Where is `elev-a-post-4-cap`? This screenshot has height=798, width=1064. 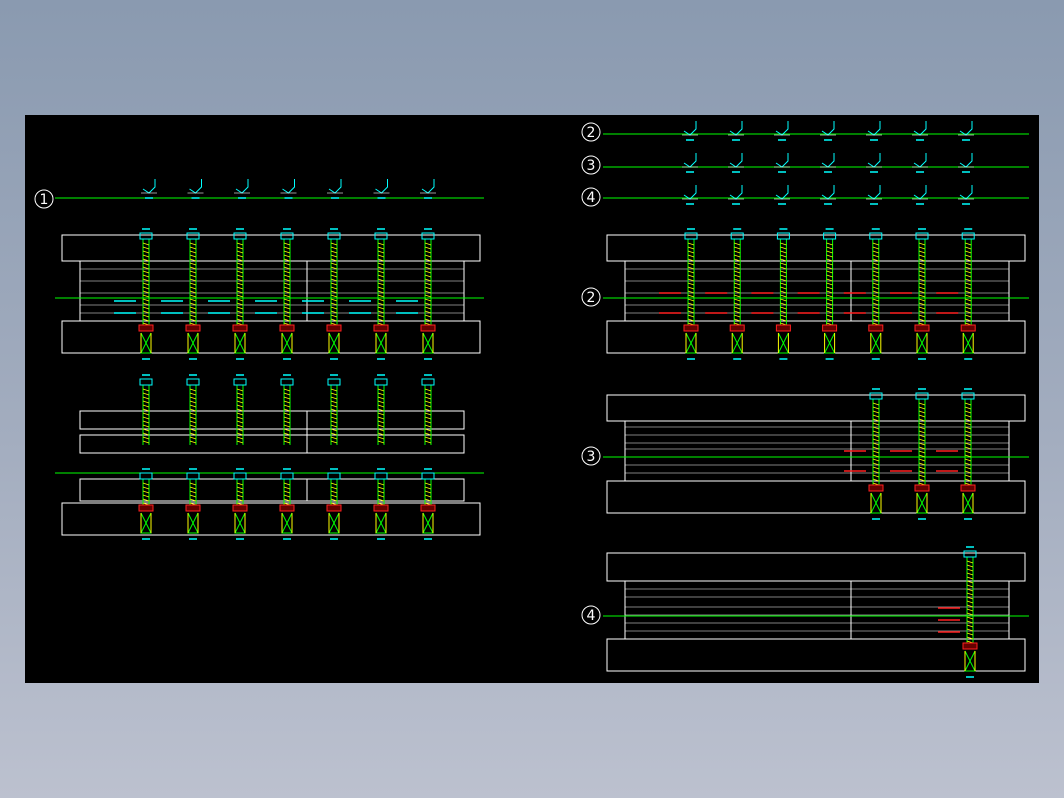
elev-a-post-4-cap is located at coordinates (334, 236).